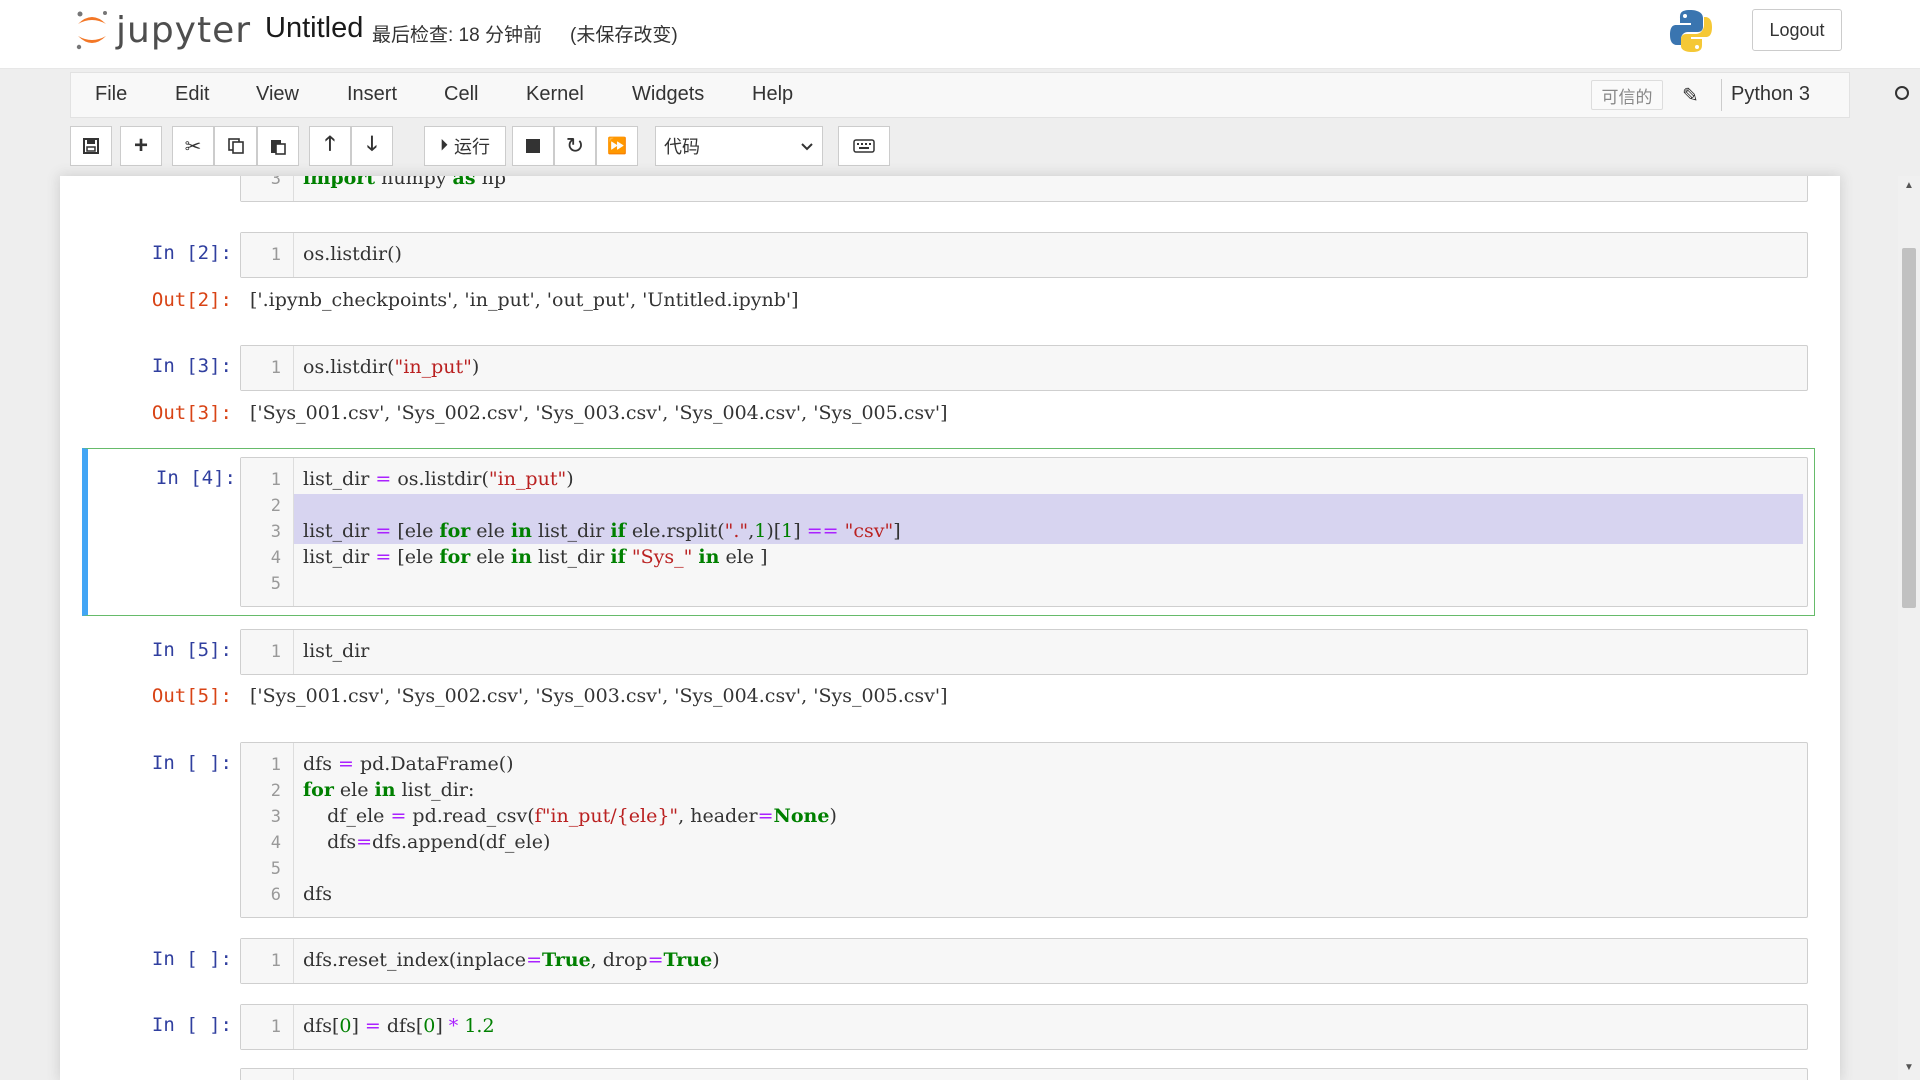  I want to click on copy-button, so click(235, 146).